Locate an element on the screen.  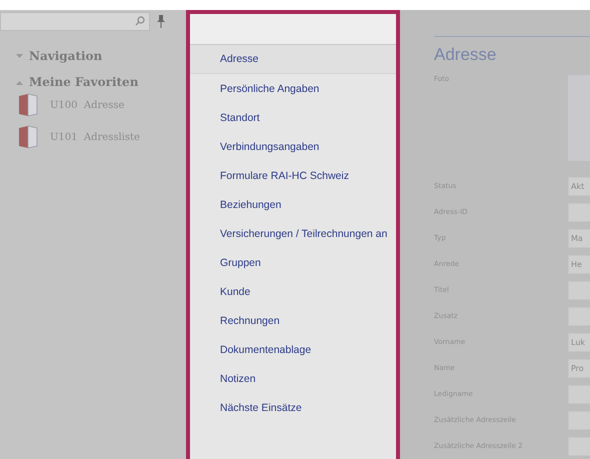
menu-item: Versicherungen / Teilrechnungen an is located at coordinates (293, 233).